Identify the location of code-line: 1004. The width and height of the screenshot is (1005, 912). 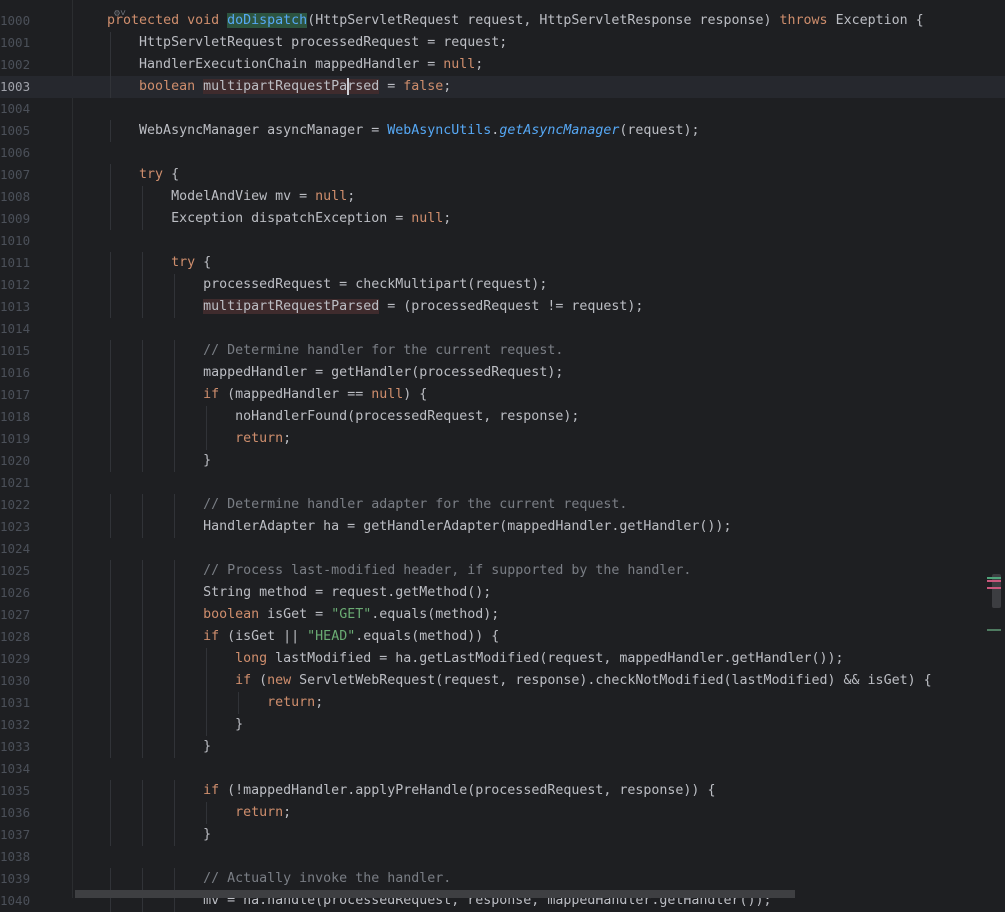
(502, 109).